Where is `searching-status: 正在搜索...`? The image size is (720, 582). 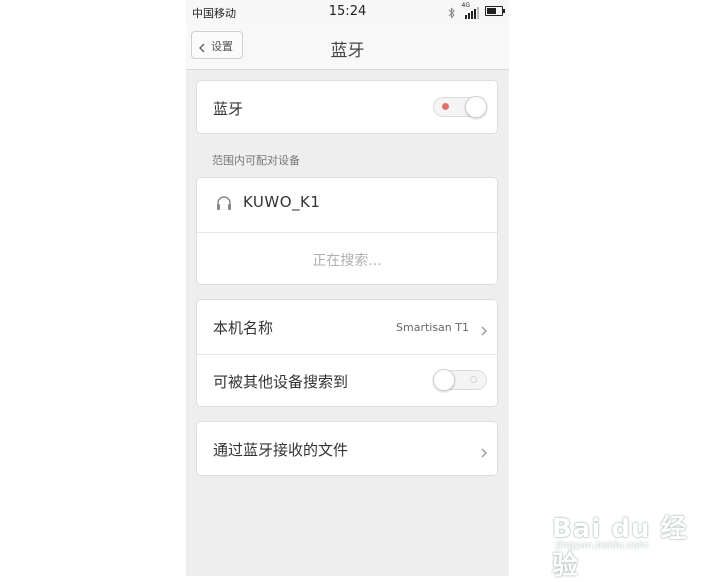 searching-status: 正在搜索... is located at coordinates (347, 261).